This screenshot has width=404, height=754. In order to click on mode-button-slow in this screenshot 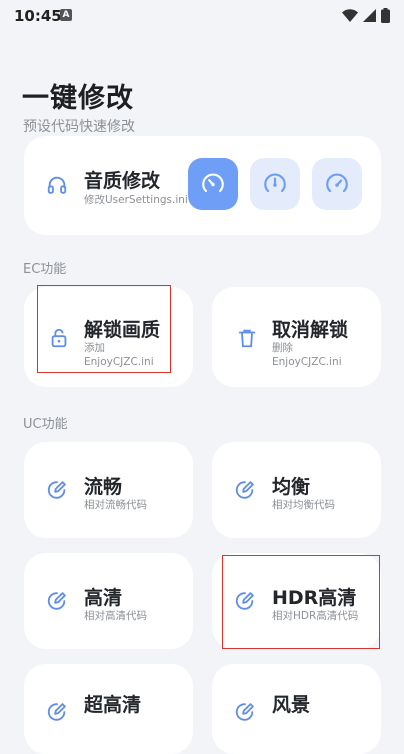, I will do `click(337, 184)`.